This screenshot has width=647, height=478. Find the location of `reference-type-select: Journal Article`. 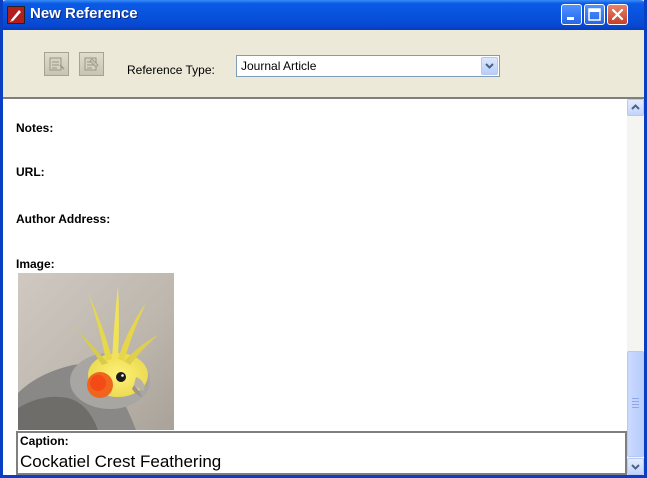

reference-type-select: Journal Article is located at coordinates (368, 66).